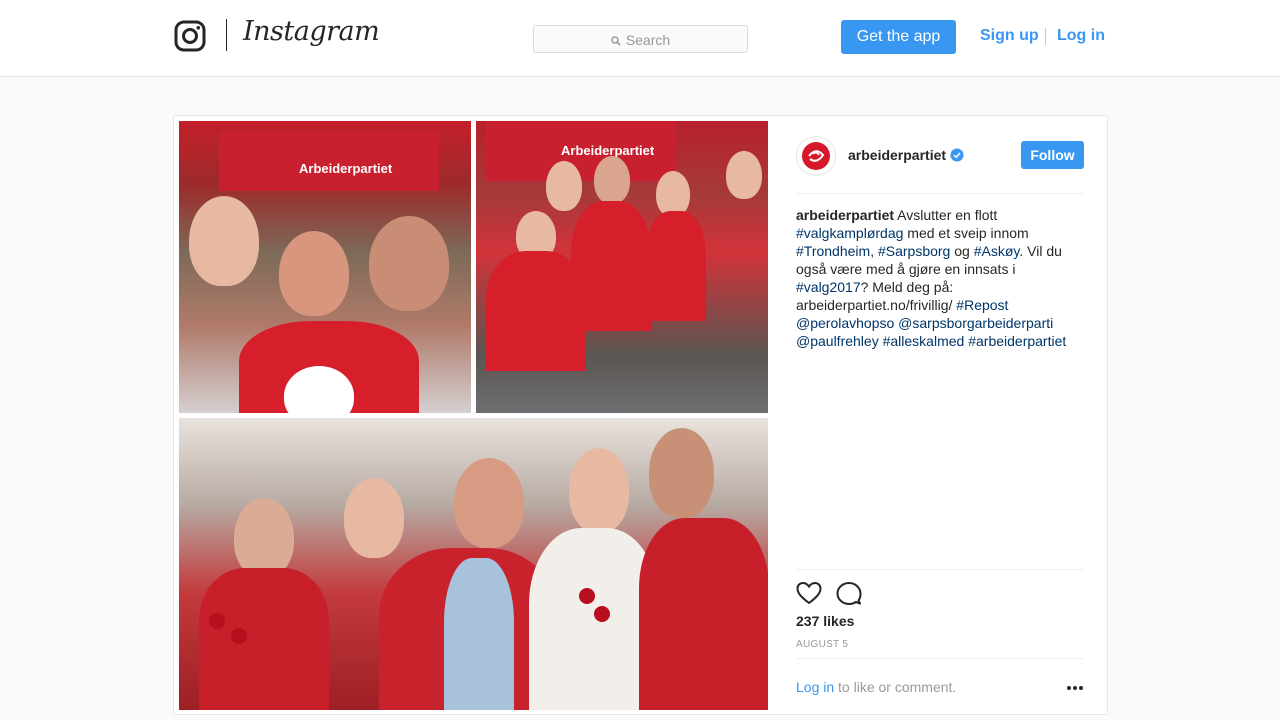 This screenshot has width=1280, height=720. I want to click on caption-text: og, so click(962, 251).